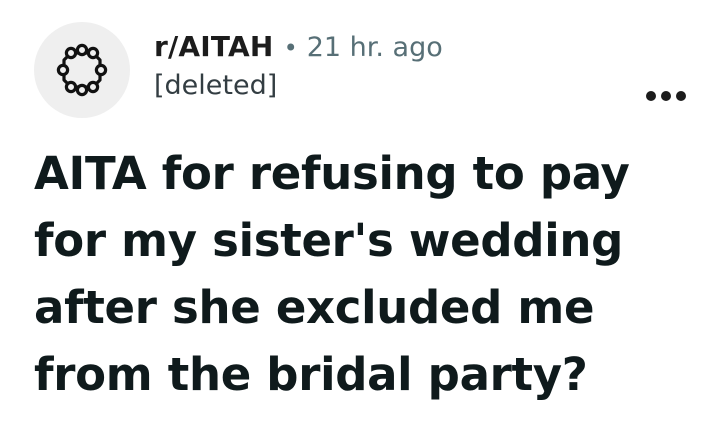  I want to click on subreddit-ring-icon, so click(82, 70).